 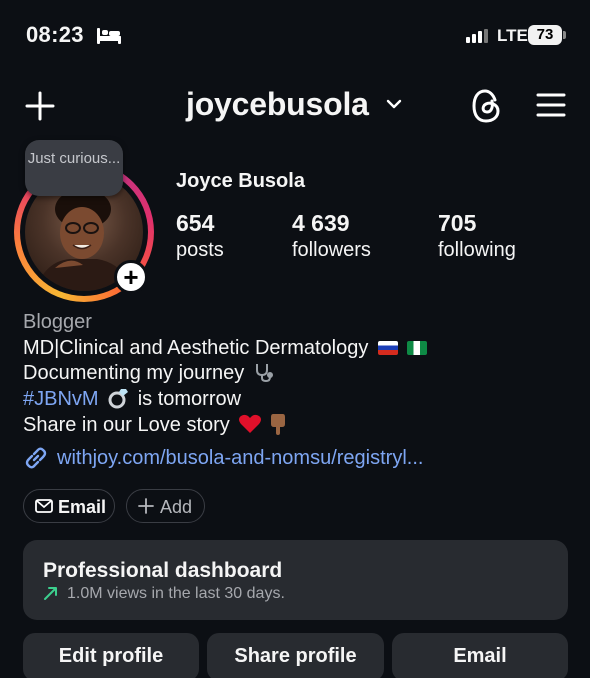 I want to click on threads-icon, so click(x=487, y=106).